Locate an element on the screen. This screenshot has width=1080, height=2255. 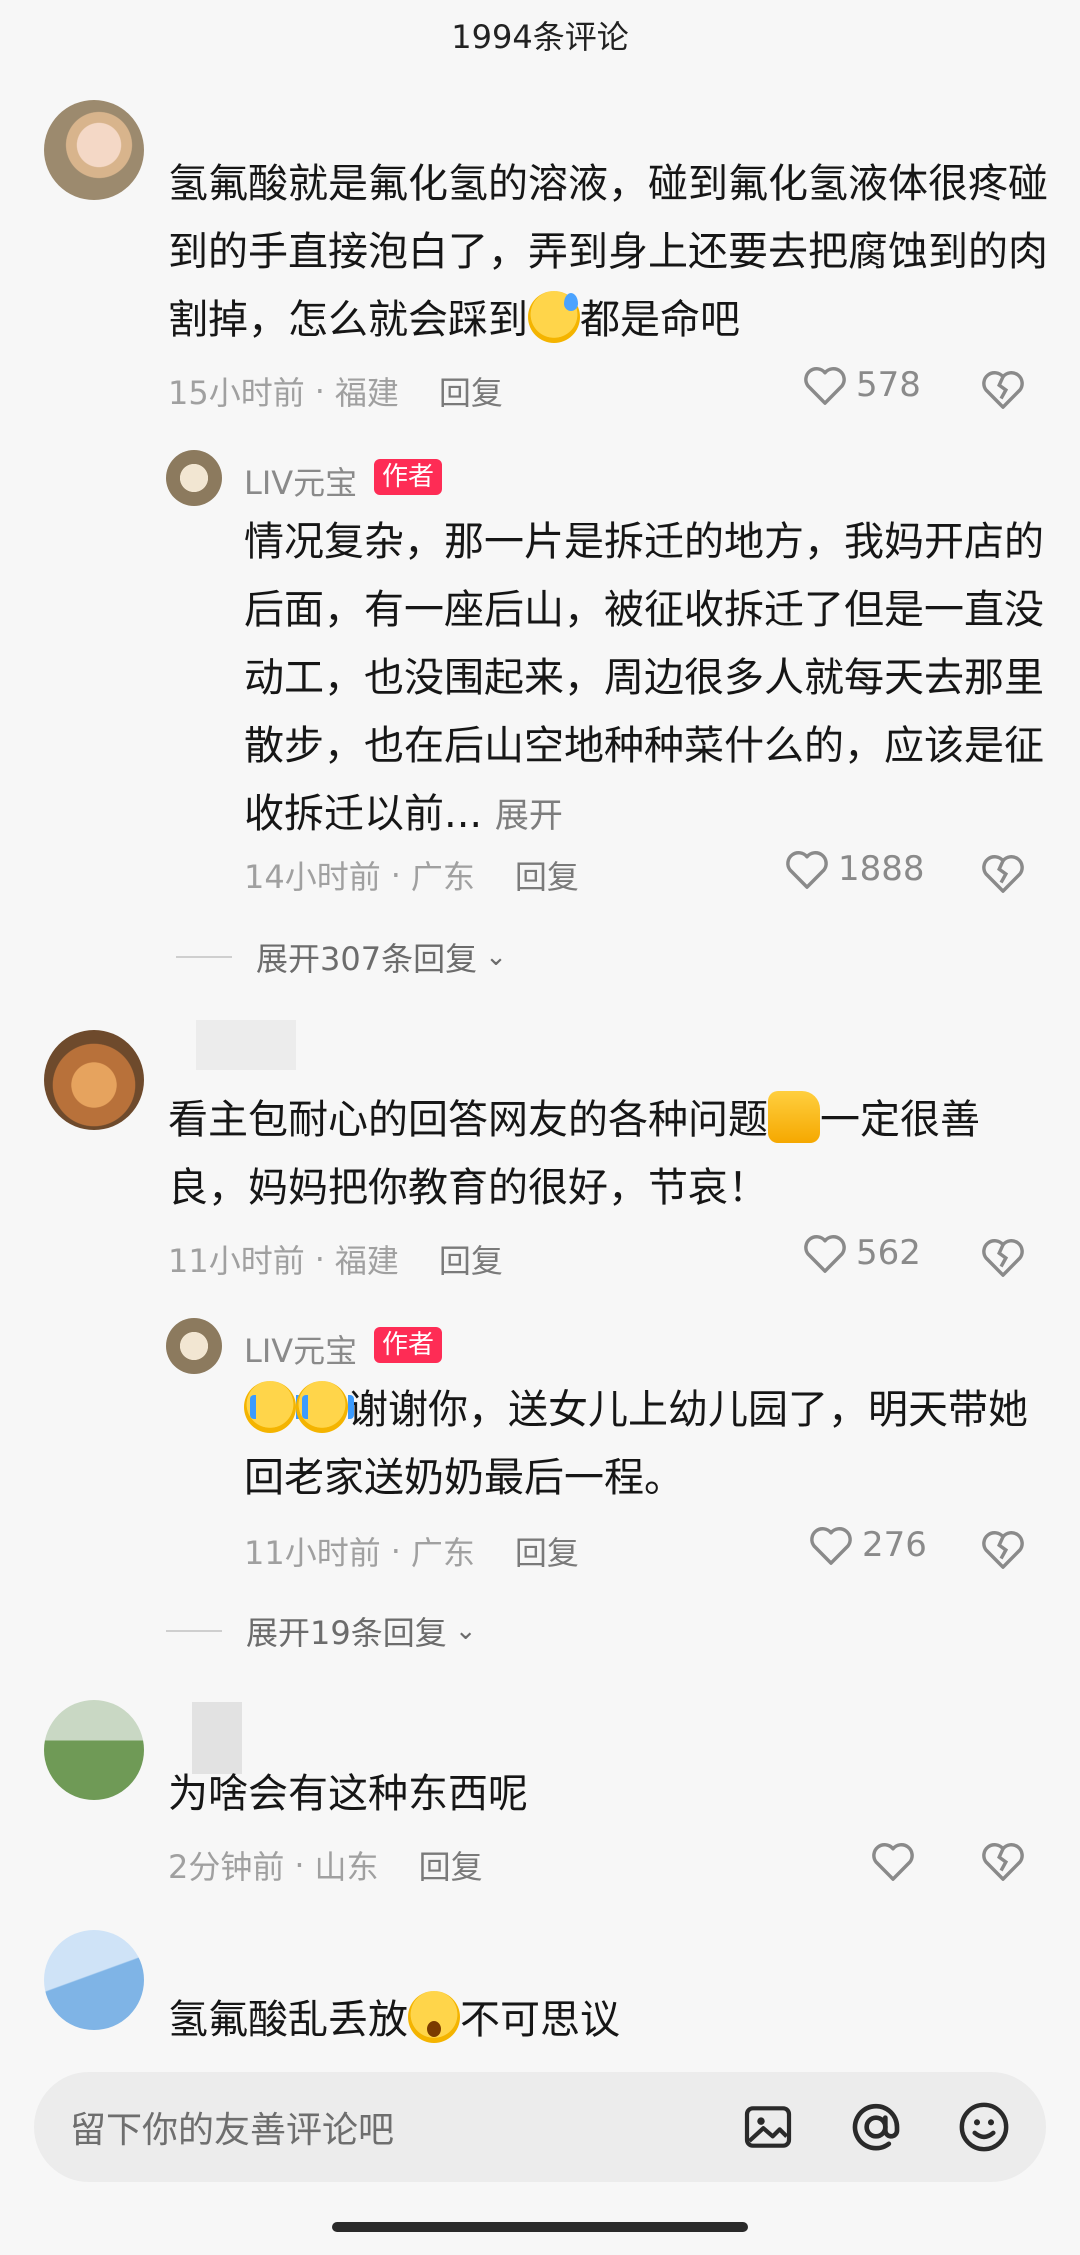
reply-text: 谢谢你，送女儿上幼儿园了，明天带她回老家送奶奶最后一程。 is located at coordinates (644, 1444).